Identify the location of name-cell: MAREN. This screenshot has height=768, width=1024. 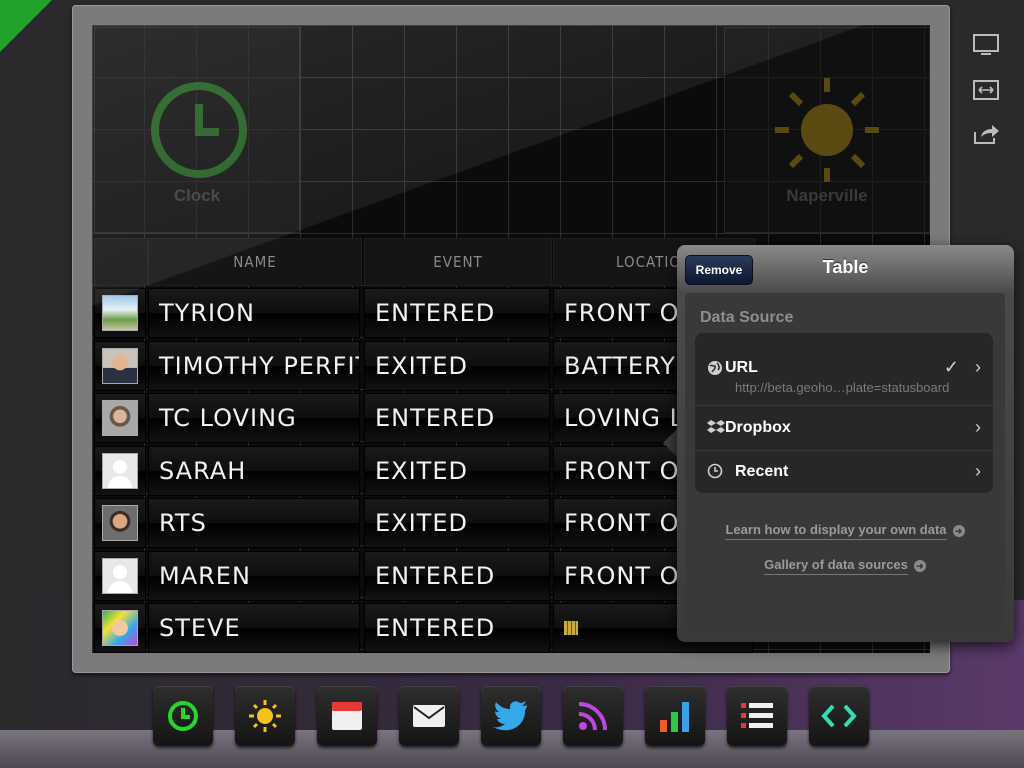
(254, 575).